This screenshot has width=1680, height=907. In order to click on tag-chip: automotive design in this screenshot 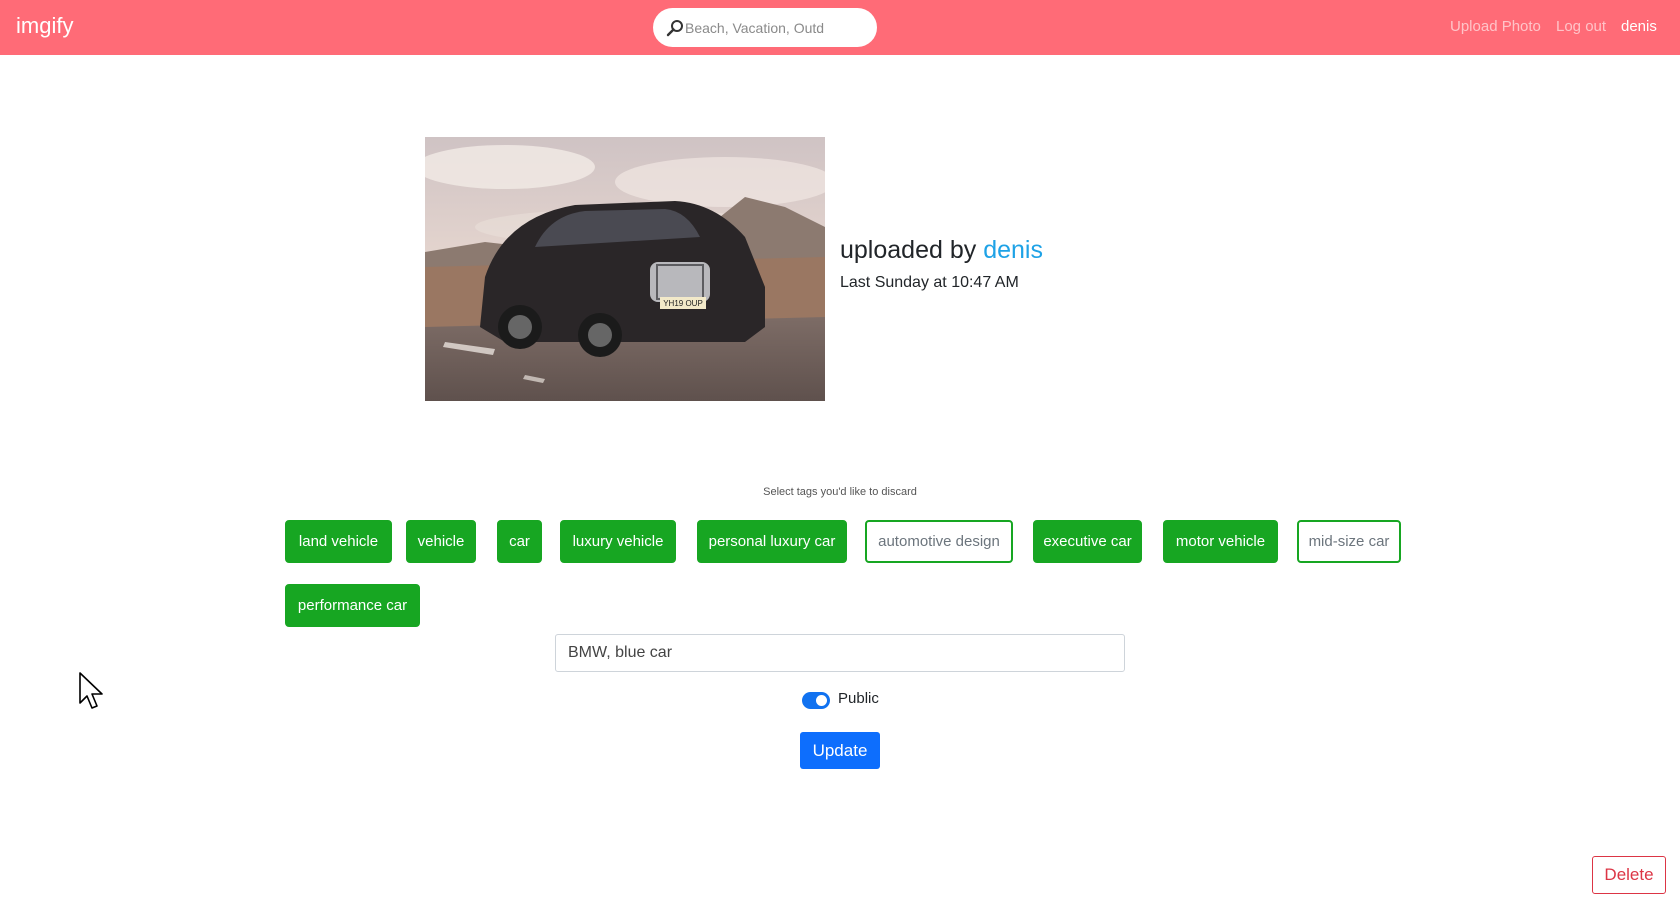, I will do `click(939, 541)`.